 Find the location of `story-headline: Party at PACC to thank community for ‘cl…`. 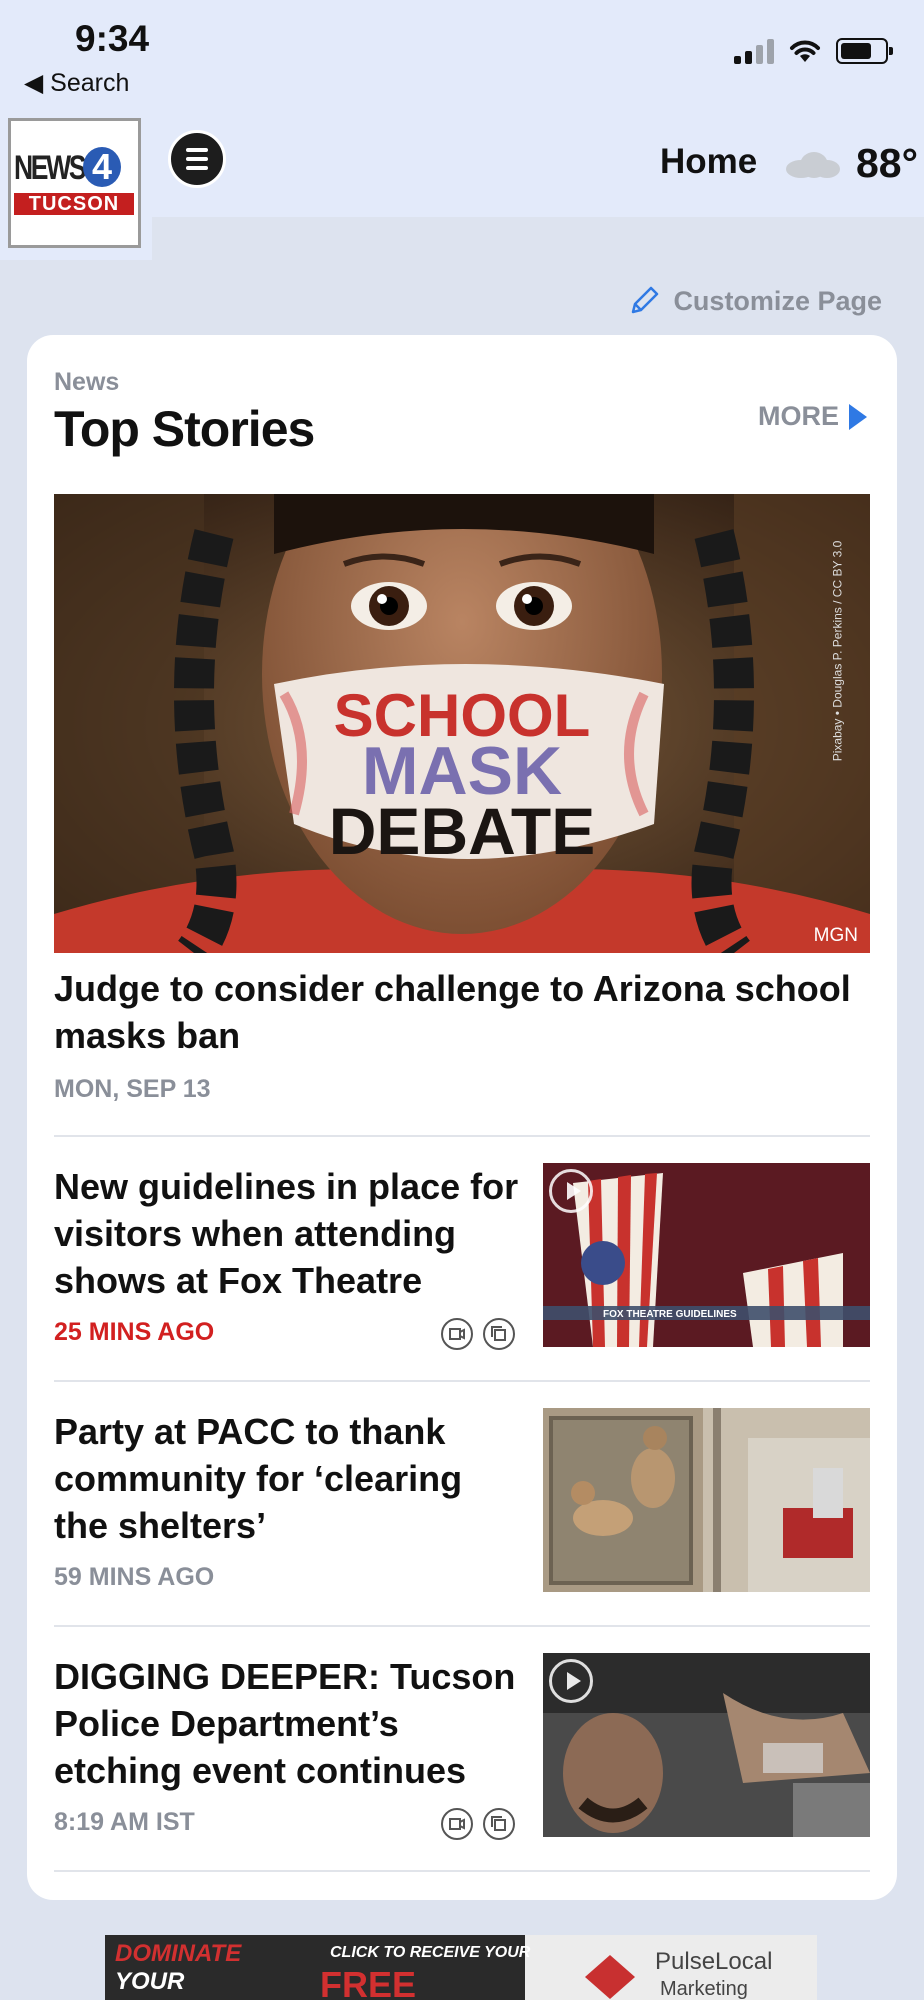

story-headline: Party at PACC to thank community for ‘cl… is located at coordinates (289, 1478).